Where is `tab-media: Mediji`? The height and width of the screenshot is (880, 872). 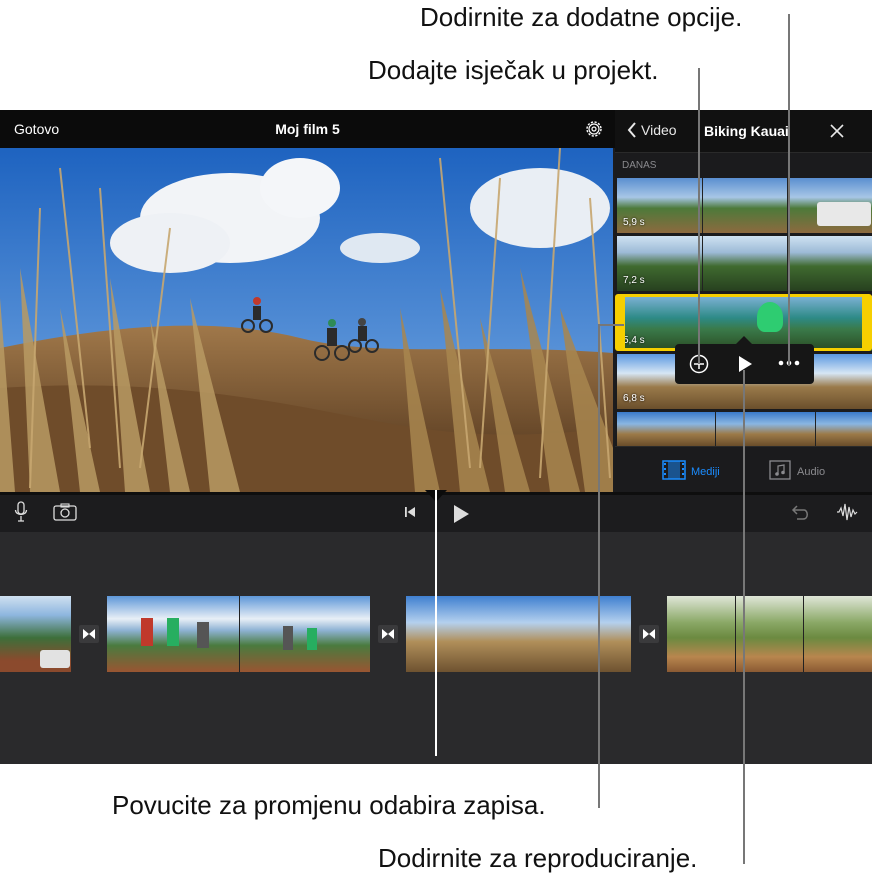 tab-media: Mediji is located at coordinates (705, 472).